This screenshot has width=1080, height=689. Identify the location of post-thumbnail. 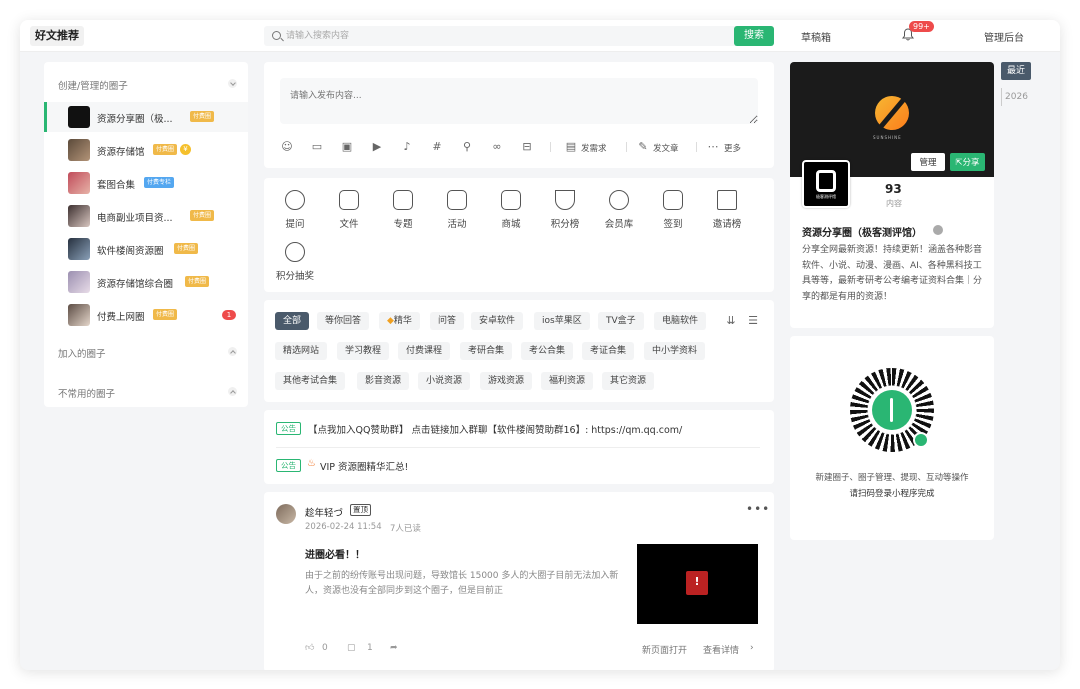
(697, 584).